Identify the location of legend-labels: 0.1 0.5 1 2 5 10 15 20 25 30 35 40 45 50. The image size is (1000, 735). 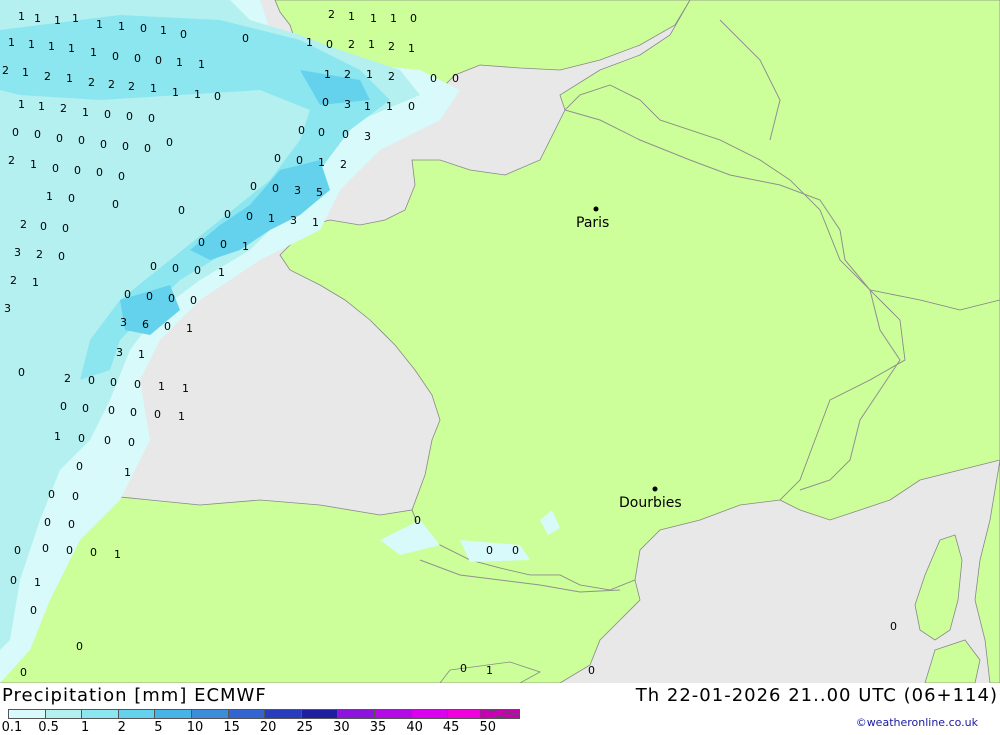
(261, 727).